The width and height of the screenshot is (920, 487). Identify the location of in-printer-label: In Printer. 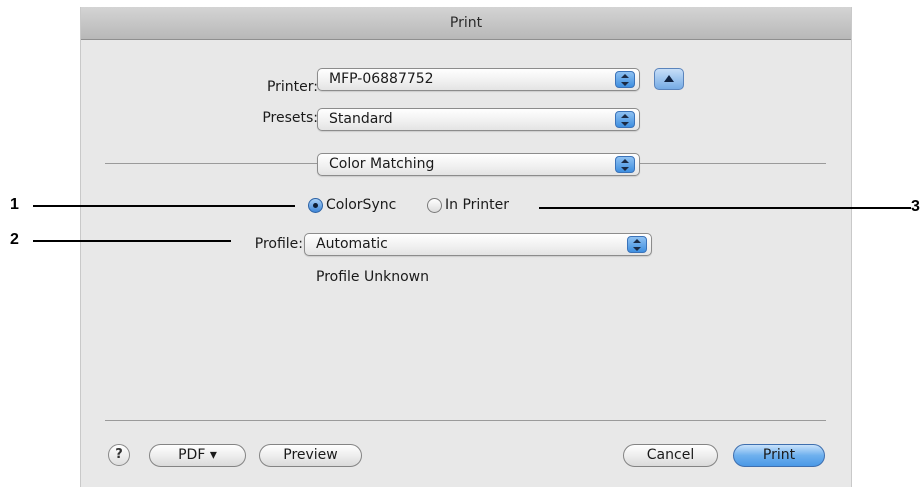
(477, 205).